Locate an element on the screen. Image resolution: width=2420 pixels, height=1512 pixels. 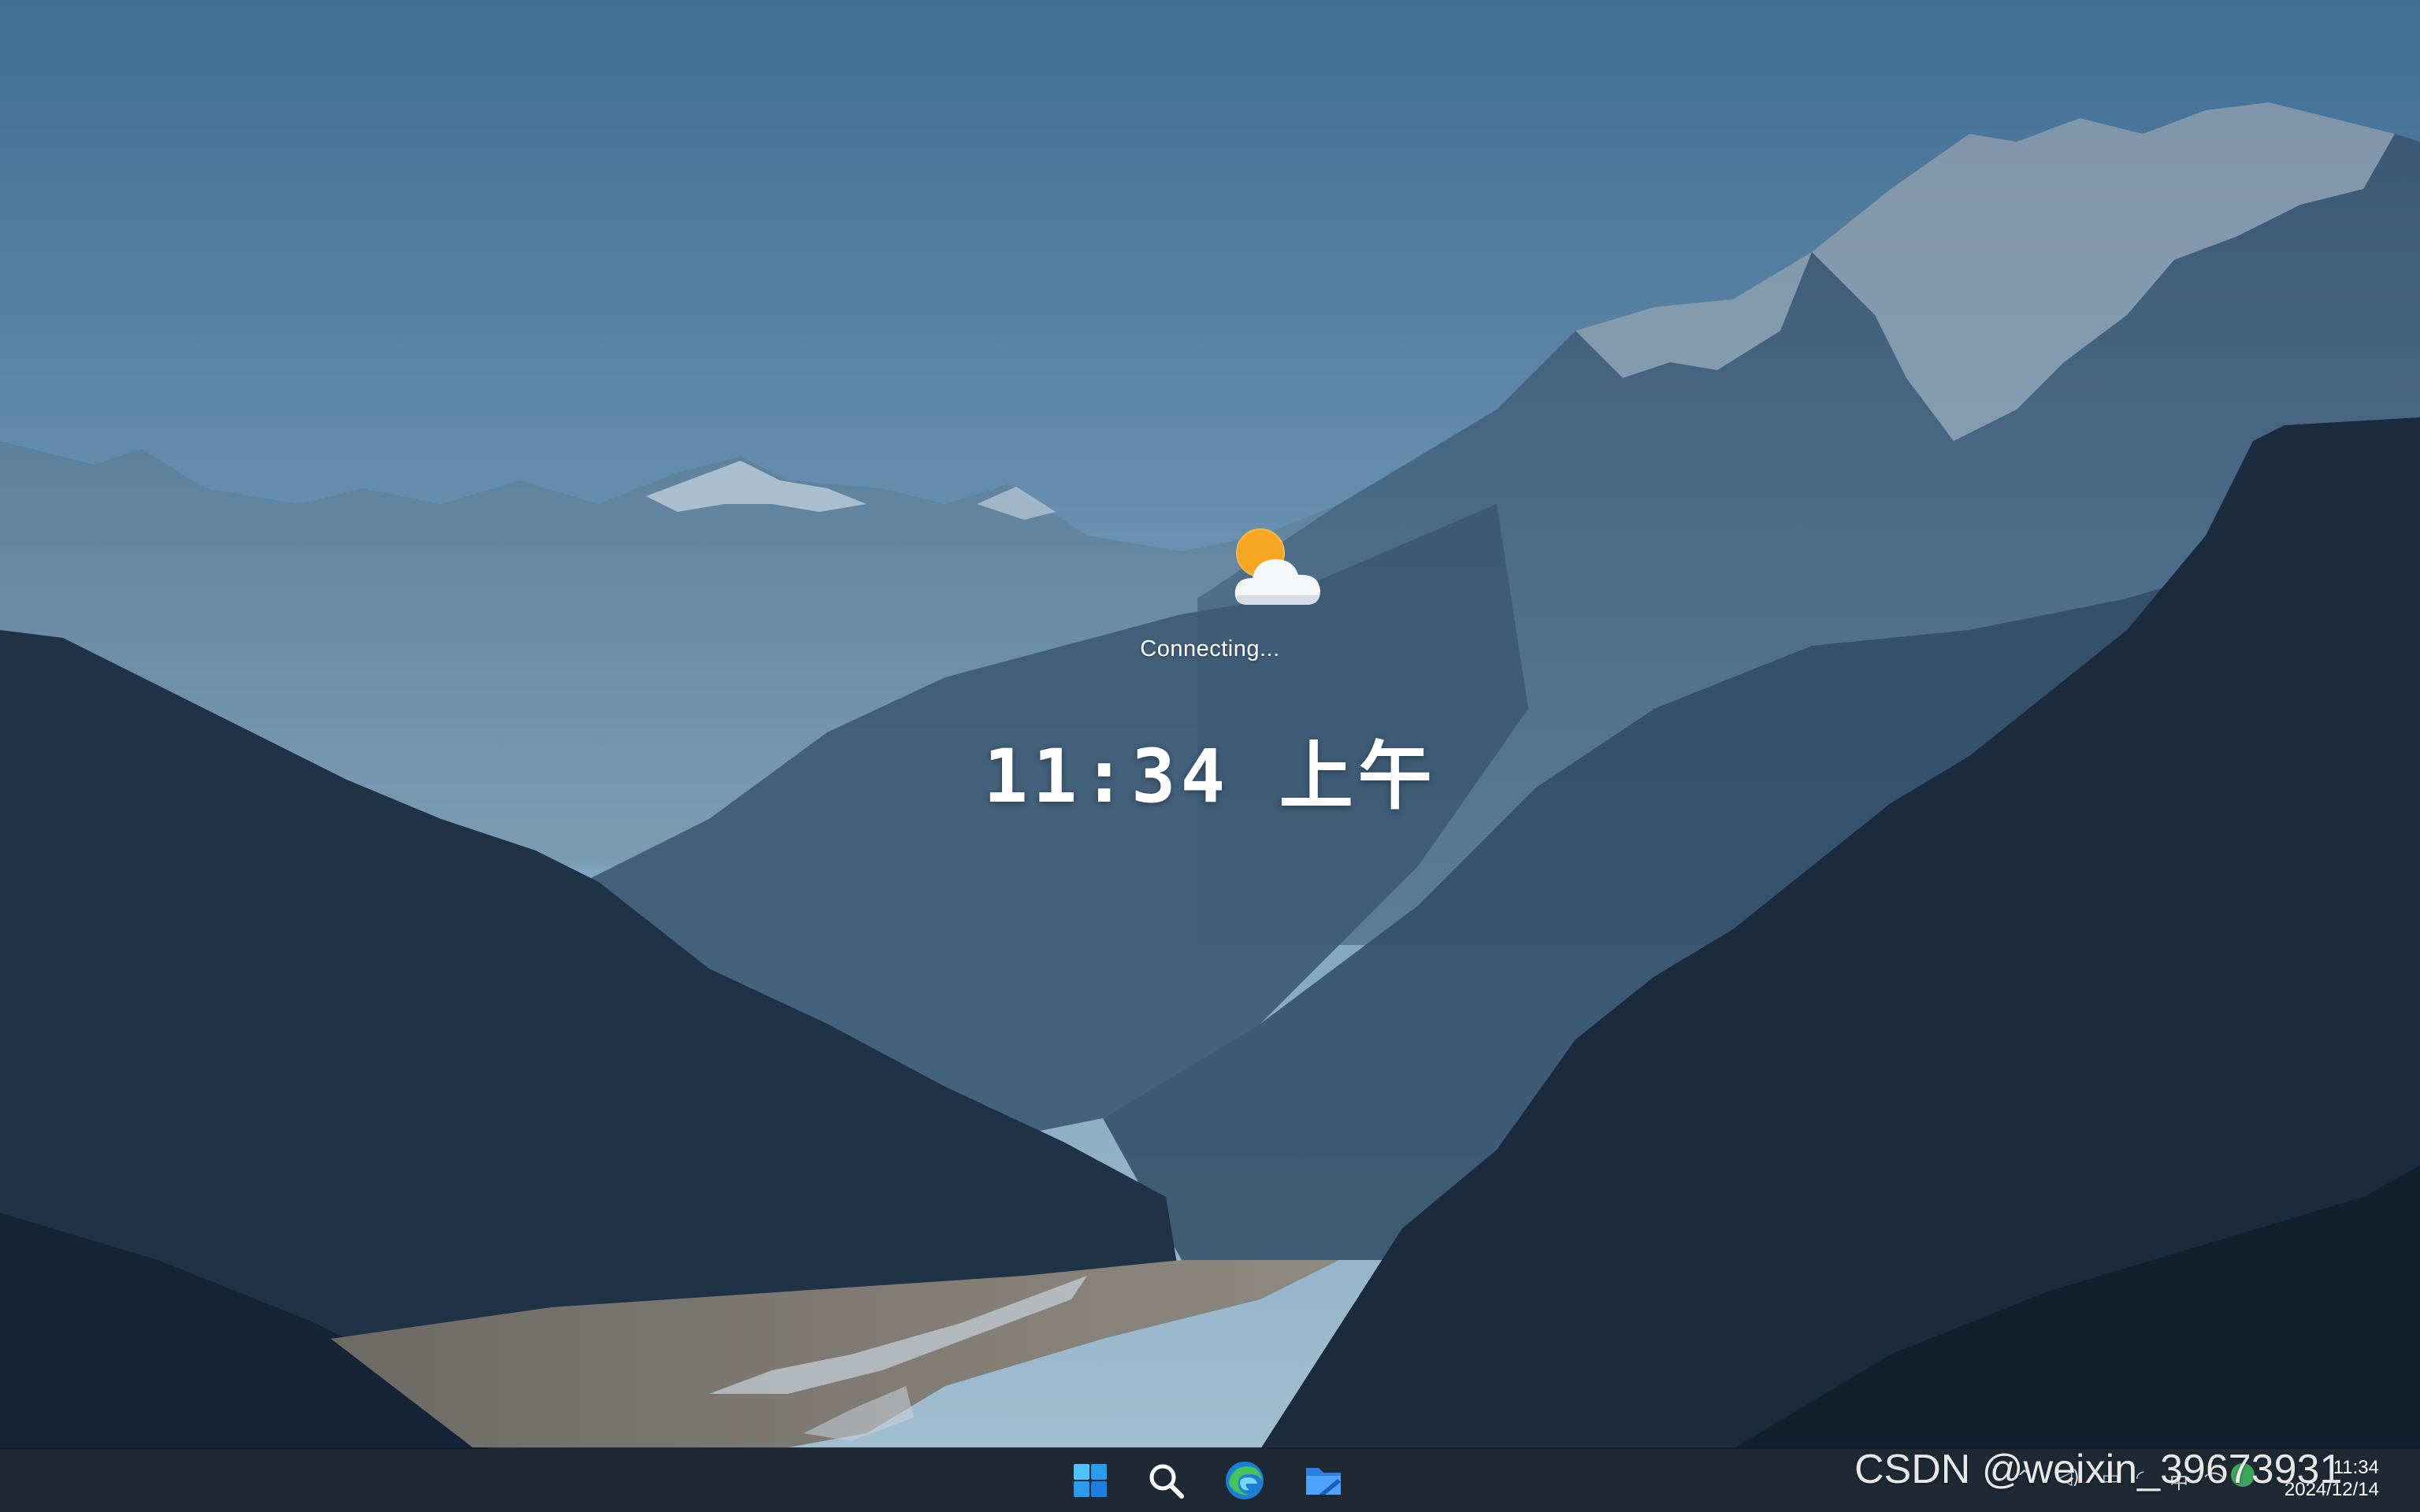
start-button is located at coordinates (1090, 1480).